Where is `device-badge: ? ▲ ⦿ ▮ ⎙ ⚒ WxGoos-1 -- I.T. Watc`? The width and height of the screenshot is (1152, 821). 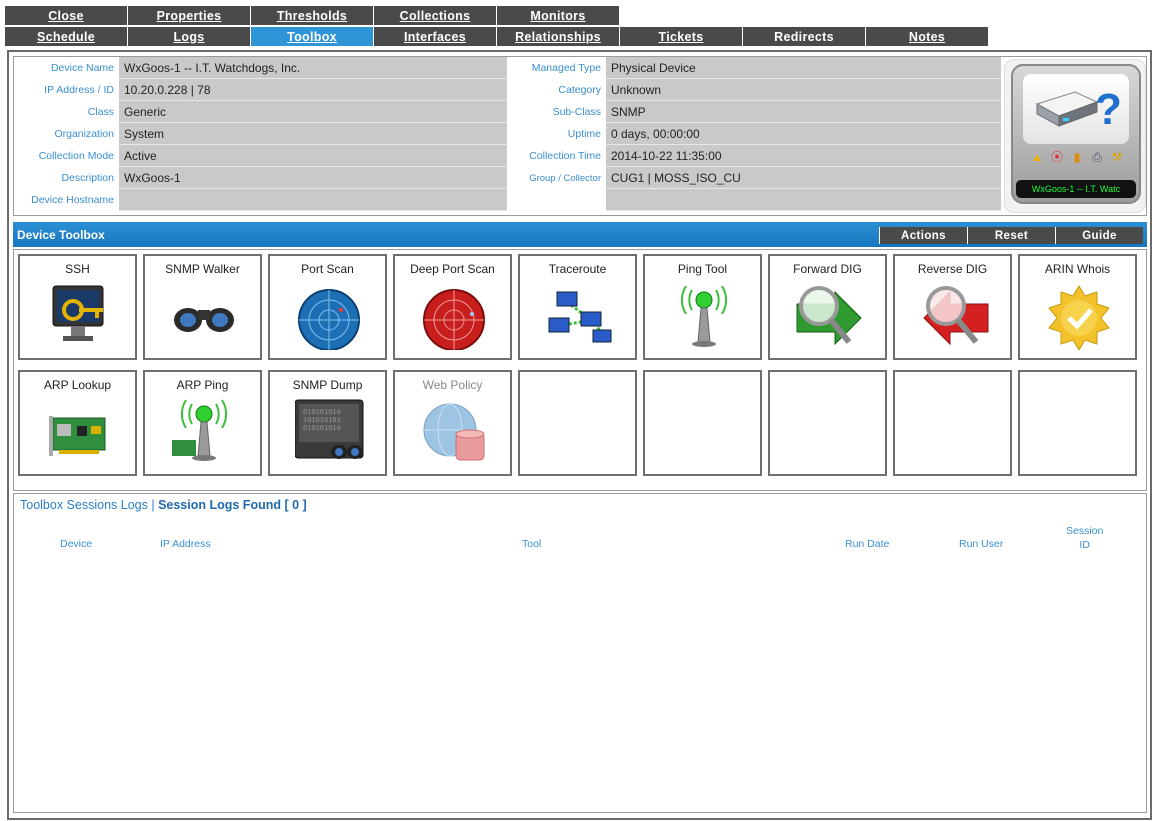 device-badge: ? ▲ ⦿ ▮ ⎙ ⚒ WxGoos-1 -- I.T. Watc is located at coordinates (1075, 136).